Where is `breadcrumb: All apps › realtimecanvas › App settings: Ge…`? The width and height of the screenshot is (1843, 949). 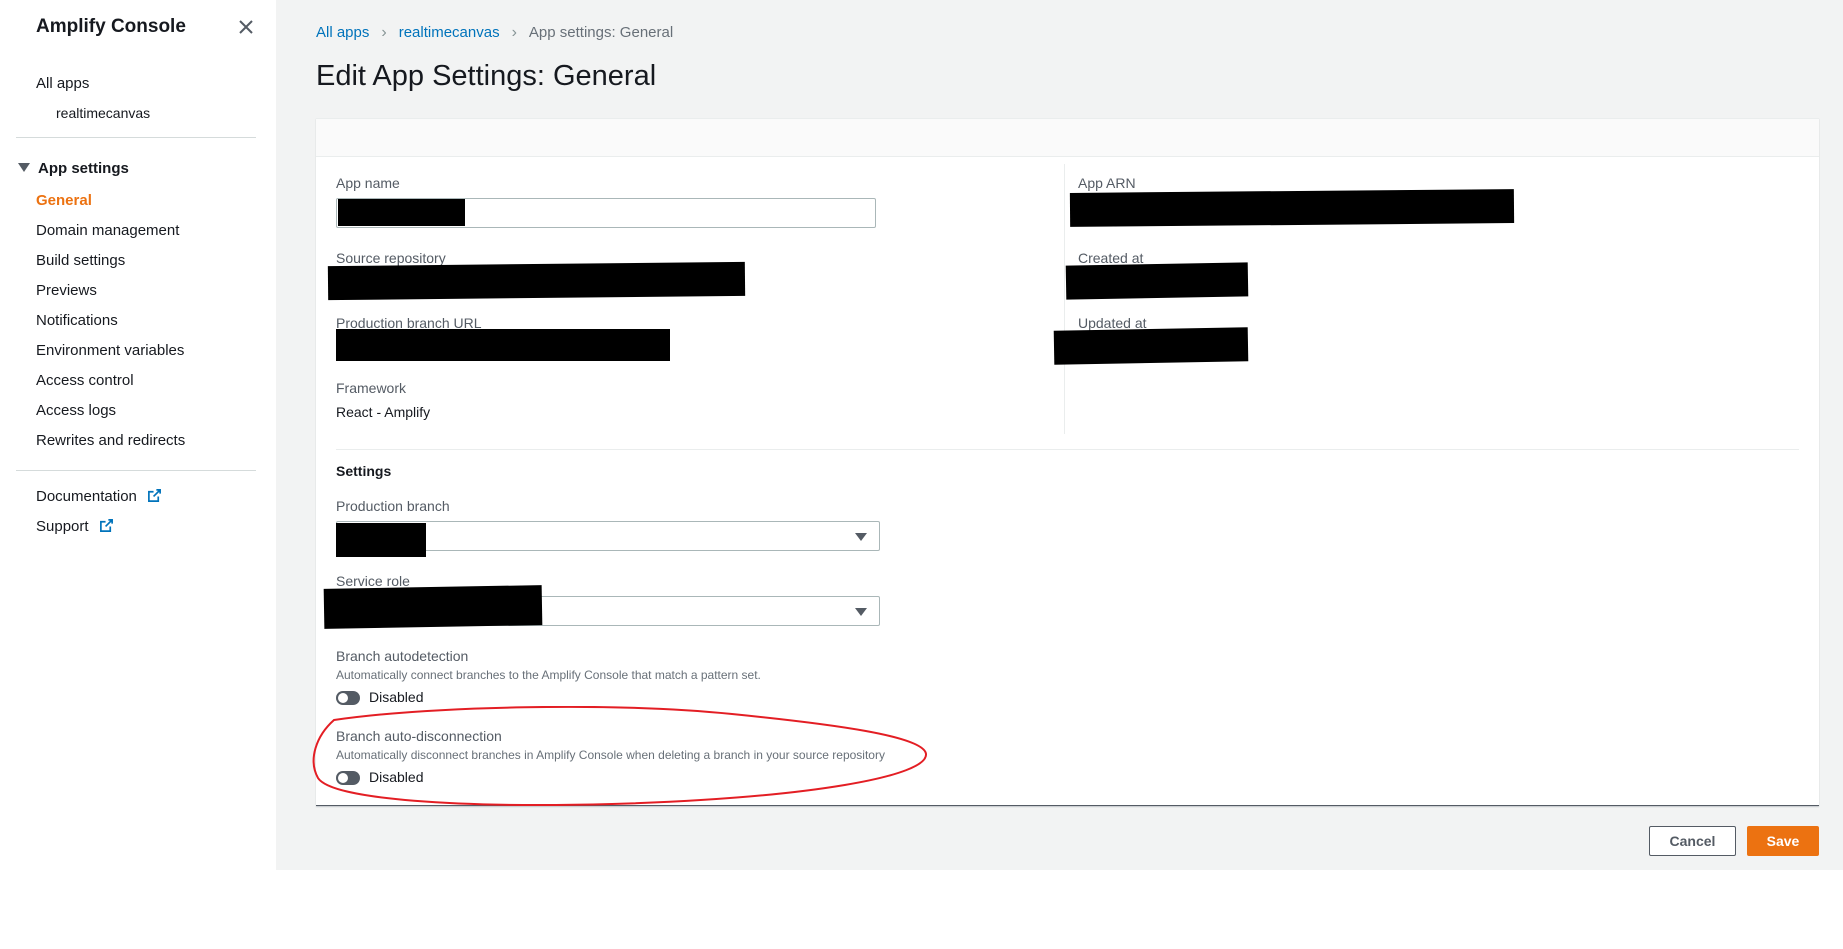 breadcrumb: All apps › realtimecanvas › App settings: Ge… is located at coordinates (494, 33).